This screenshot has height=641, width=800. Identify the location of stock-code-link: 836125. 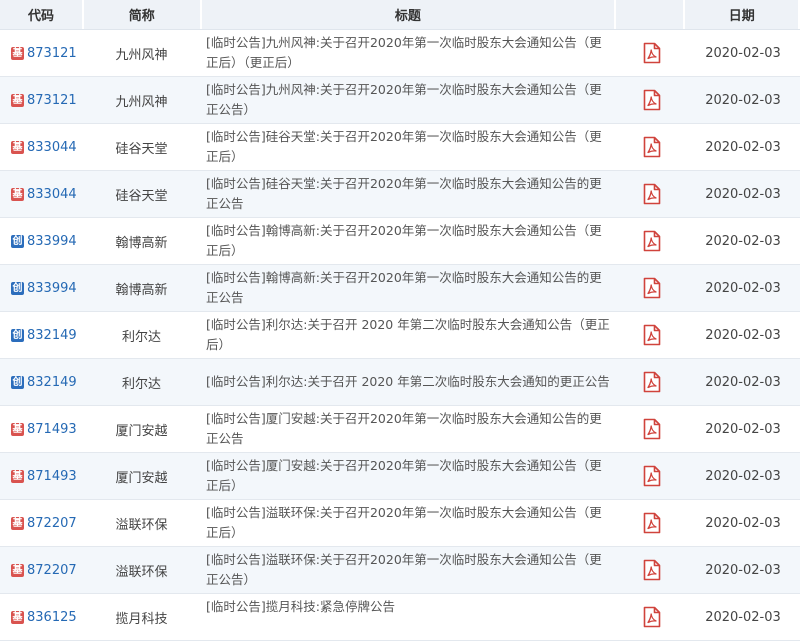
(52, 617).